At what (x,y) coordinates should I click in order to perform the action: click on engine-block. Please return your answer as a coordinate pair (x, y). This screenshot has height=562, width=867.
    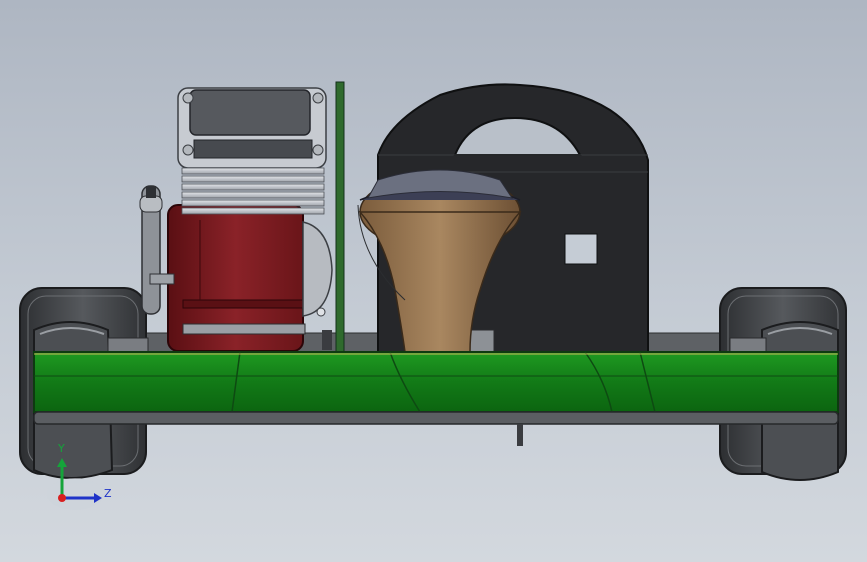
    Looking at the image, I should click on (236, 278).